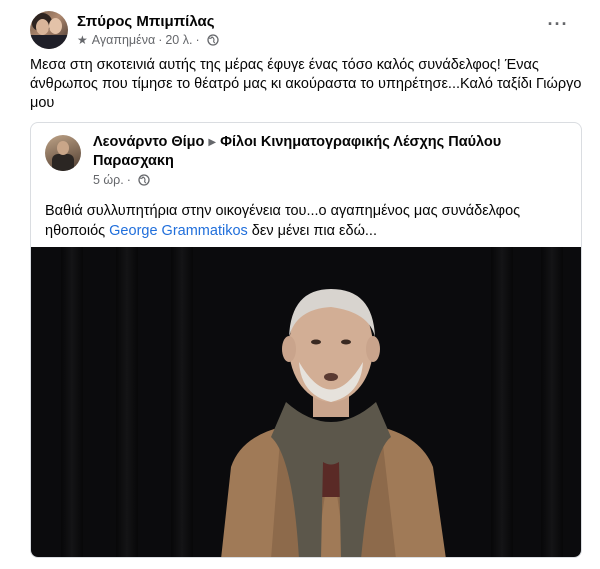 Image resolution: width=600 pixels, height=569 pixels. I want to click on more-horizontal-icon: ···, so click(558, 24).